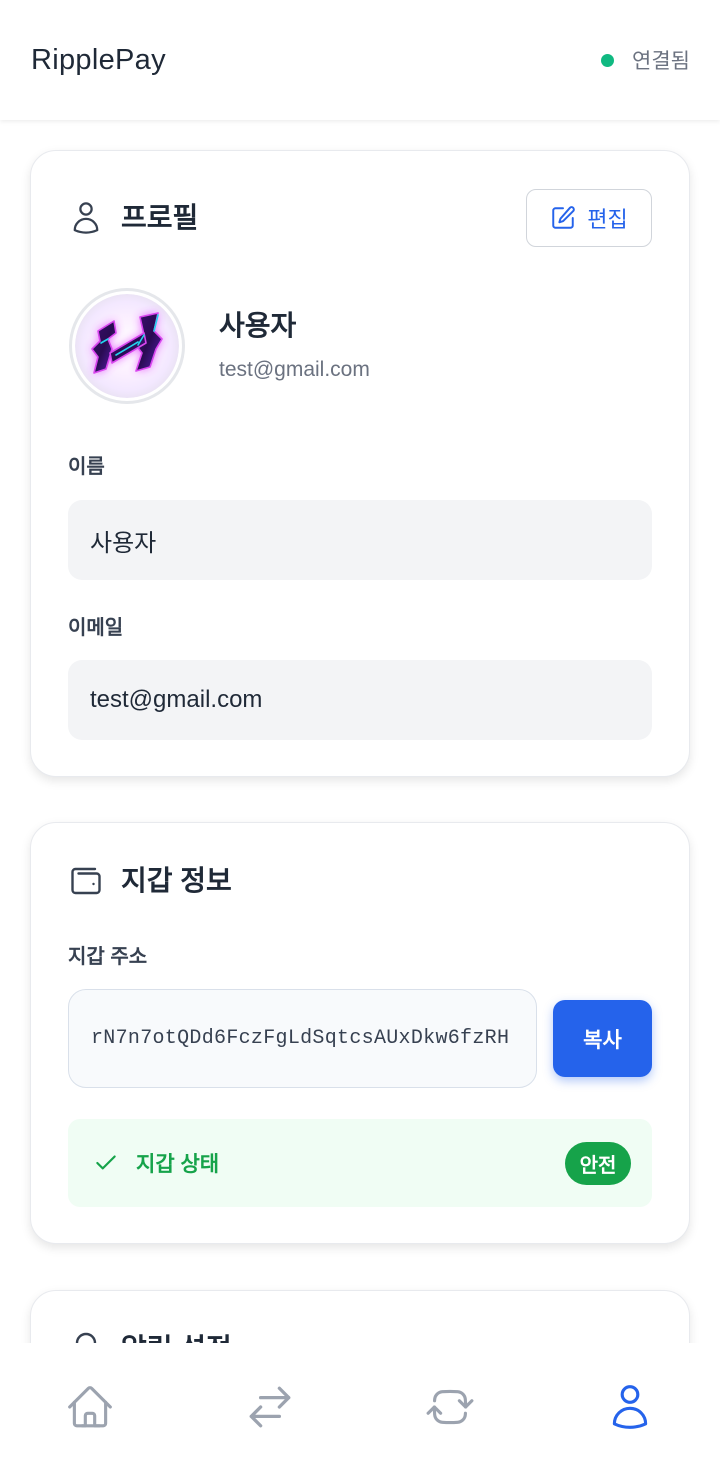 The width and height of the screenshot is (720, 1466). What do you see at coordinates (360, 218) in the screenshot?
I see `profile-card-header: 프로필 편집` at bounding box center [360, 218].